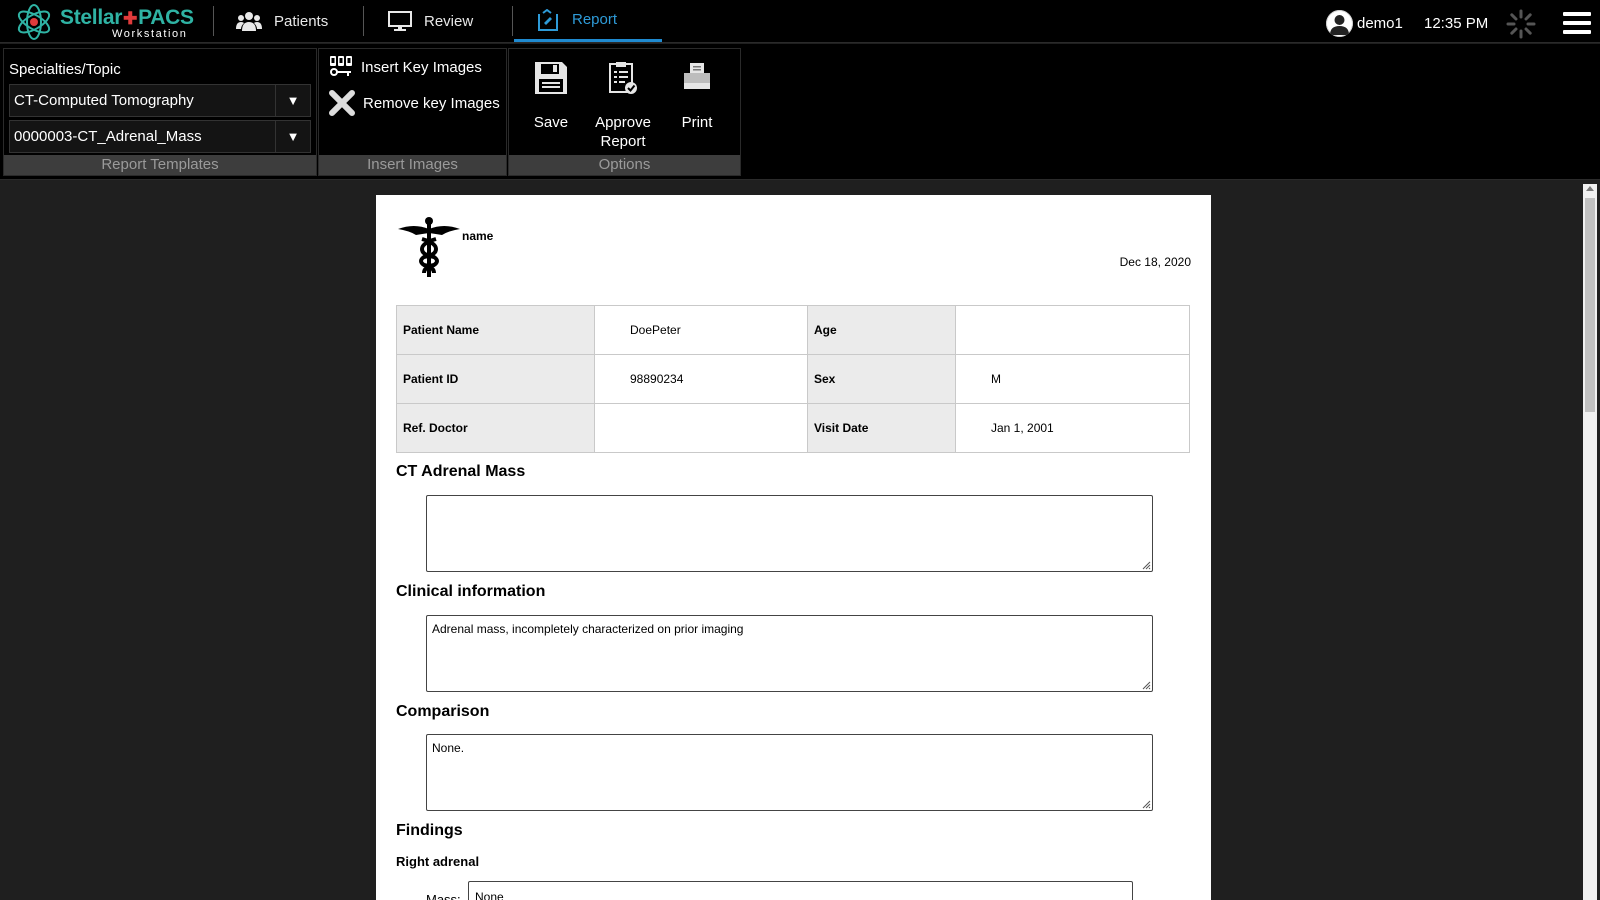  What do you see at coordinates (789, 772) in the screenshot?
I see `comparison-textarea: None.` at bounding box center [789, 772].